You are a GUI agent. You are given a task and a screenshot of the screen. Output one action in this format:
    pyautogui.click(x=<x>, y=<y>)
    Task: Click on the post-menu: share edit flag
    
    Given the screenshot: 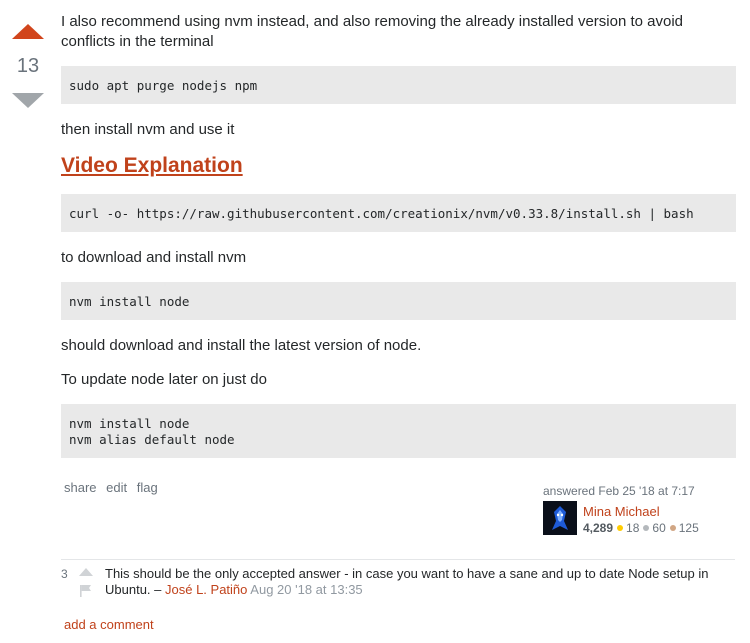 What is the action you would take?
    pyautogui.click(x=114, y=487)
    